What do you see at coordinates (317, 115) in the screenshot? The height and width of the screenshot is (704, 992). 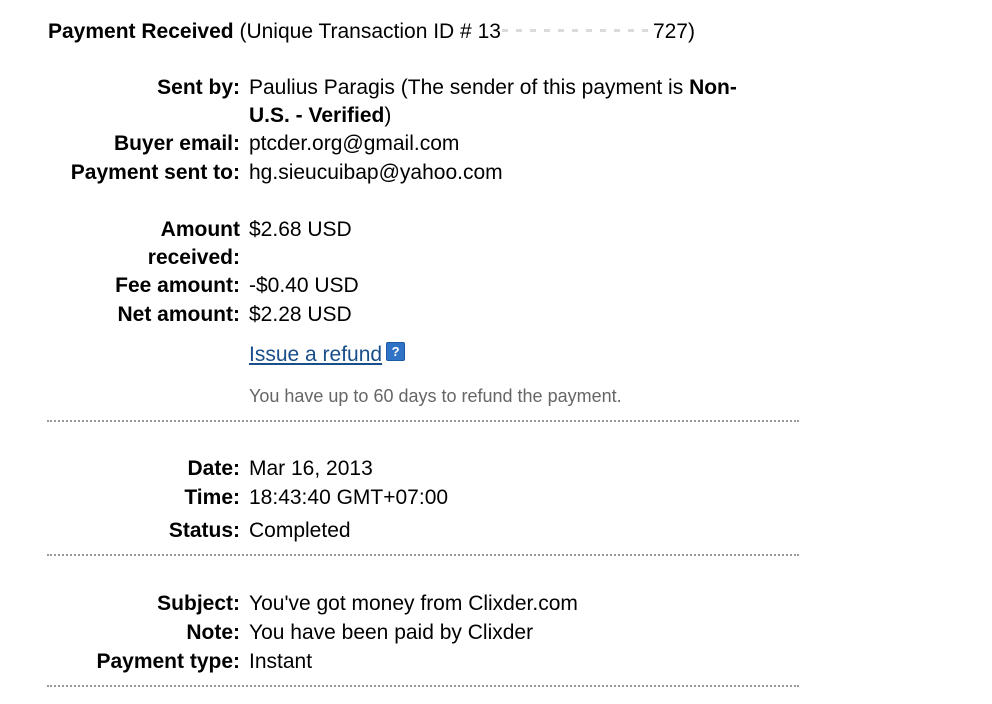 I see `sender-status-part2: U.S. - Verified` at bounding box center [317, 115].